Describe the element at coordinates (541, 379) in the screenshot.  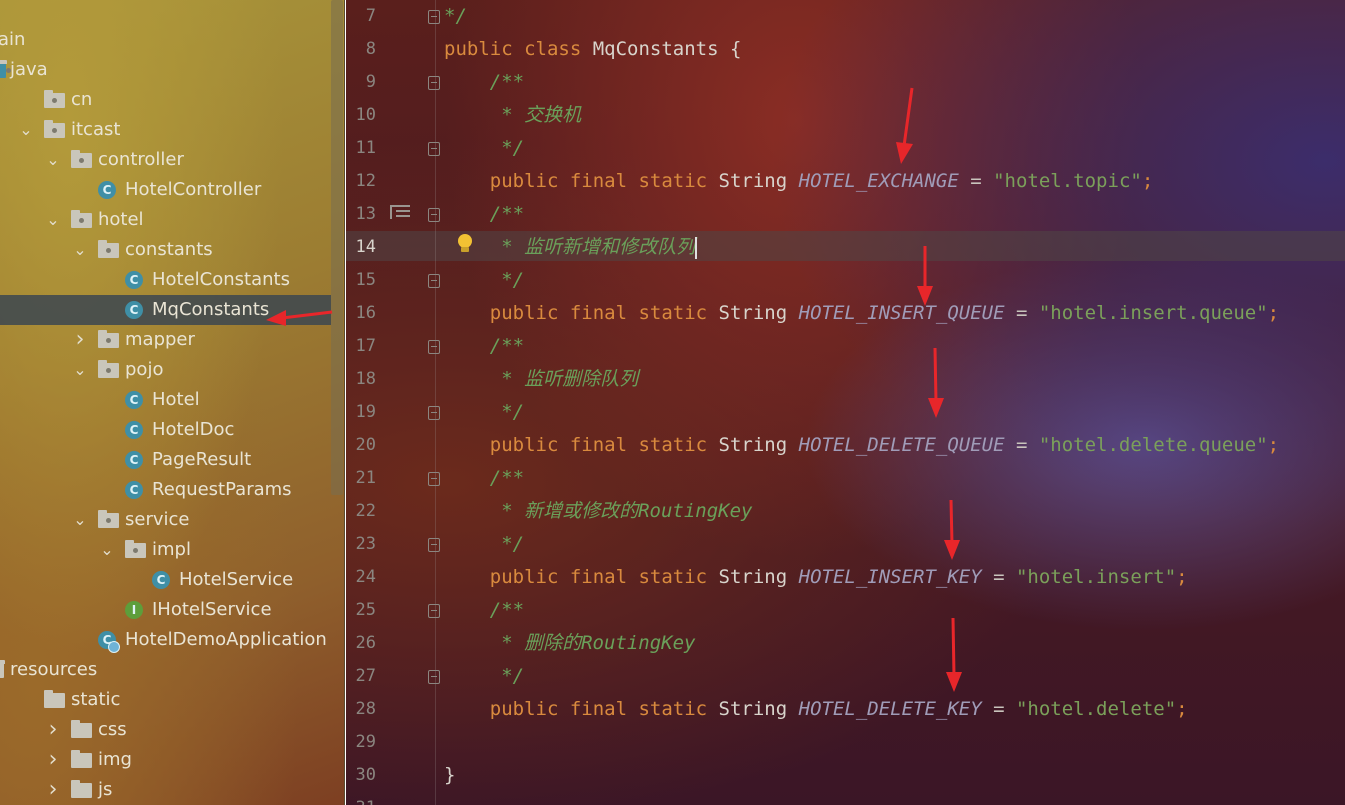
I see `code-line: * 监听删除队列` at that location.